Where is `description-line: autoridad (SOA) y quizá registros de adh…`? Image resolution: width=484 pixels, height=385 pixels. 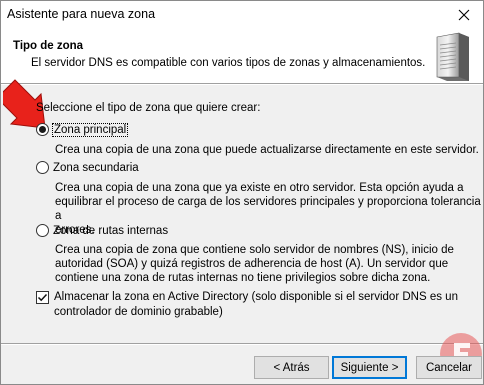
description-line: autoridad (SOA) y quizá registros de adh… is located at coordinates (252, 264).